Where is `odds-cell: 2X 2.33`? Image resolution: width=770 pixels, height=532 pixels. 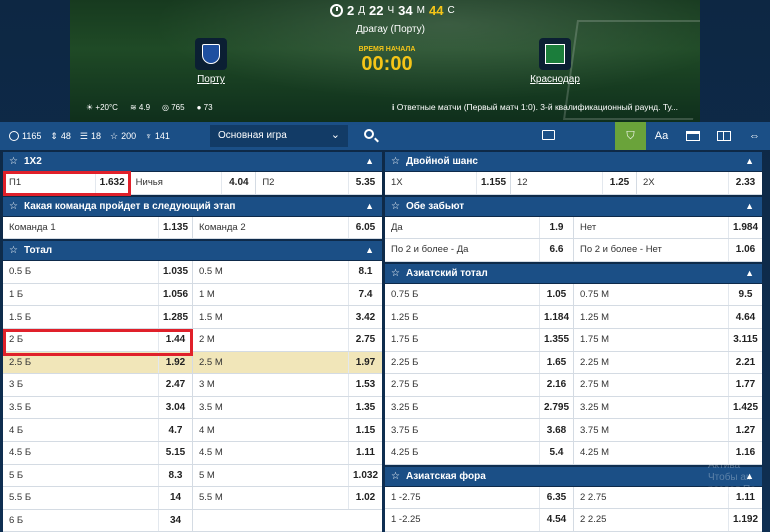 odds-cell: 2X 2.33 is located at coordinates (699, 183).